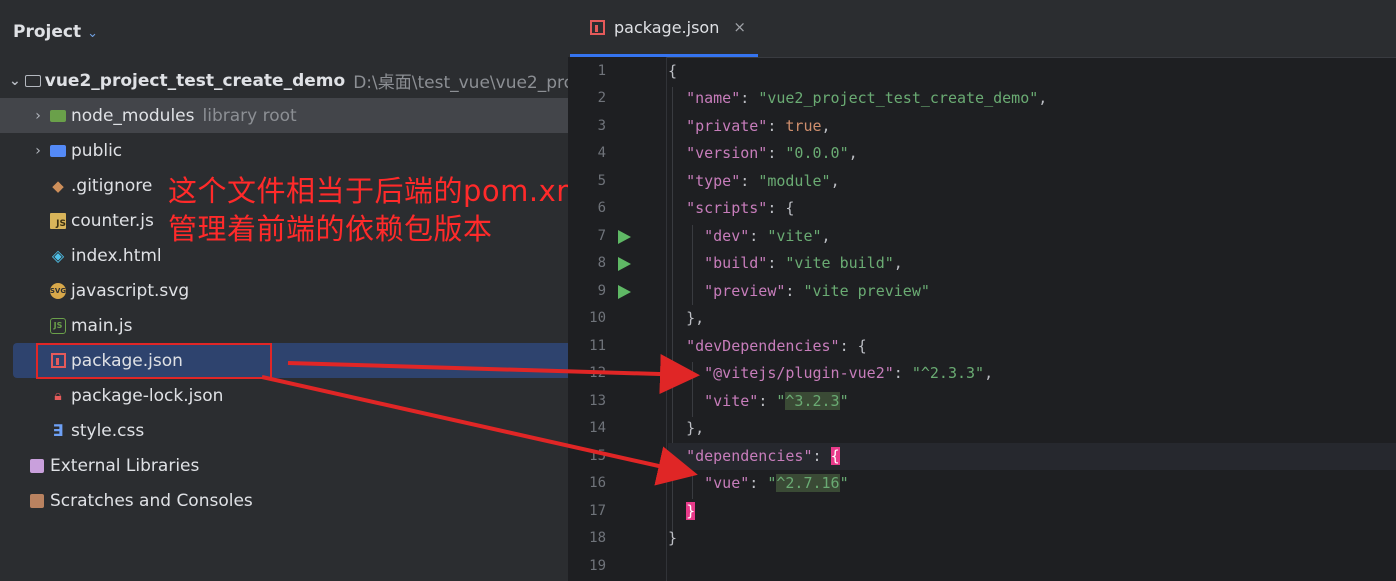 The width and height of the screenshot is (1396, 581). Describe the element at coordinates (727, 126) in the screenshot. I see `json-key: "private"` at that location.